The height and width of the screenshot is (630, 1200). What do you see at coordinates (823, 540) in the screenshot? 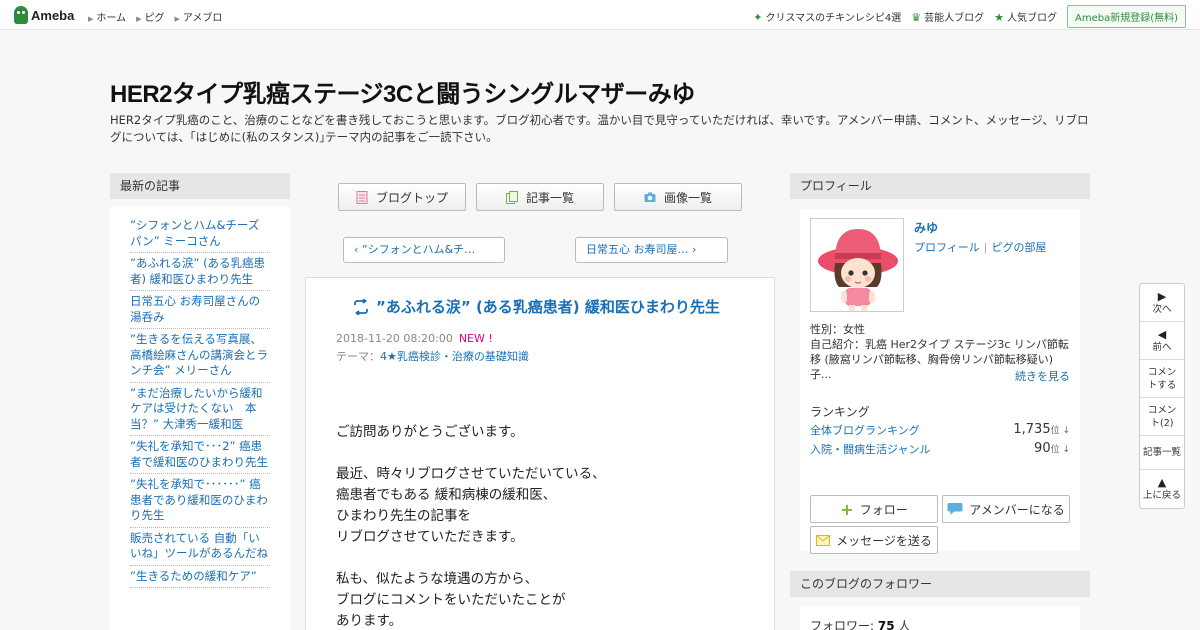
I see `envelope-icon` at bounding box center [823, 540].